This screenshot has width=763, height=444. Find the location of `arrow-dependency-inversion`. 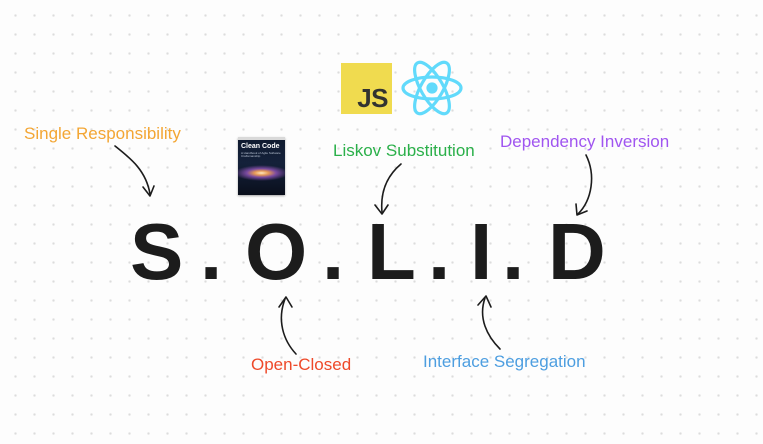

arrow-dependency-inversion is located at coordinates (584, 185).